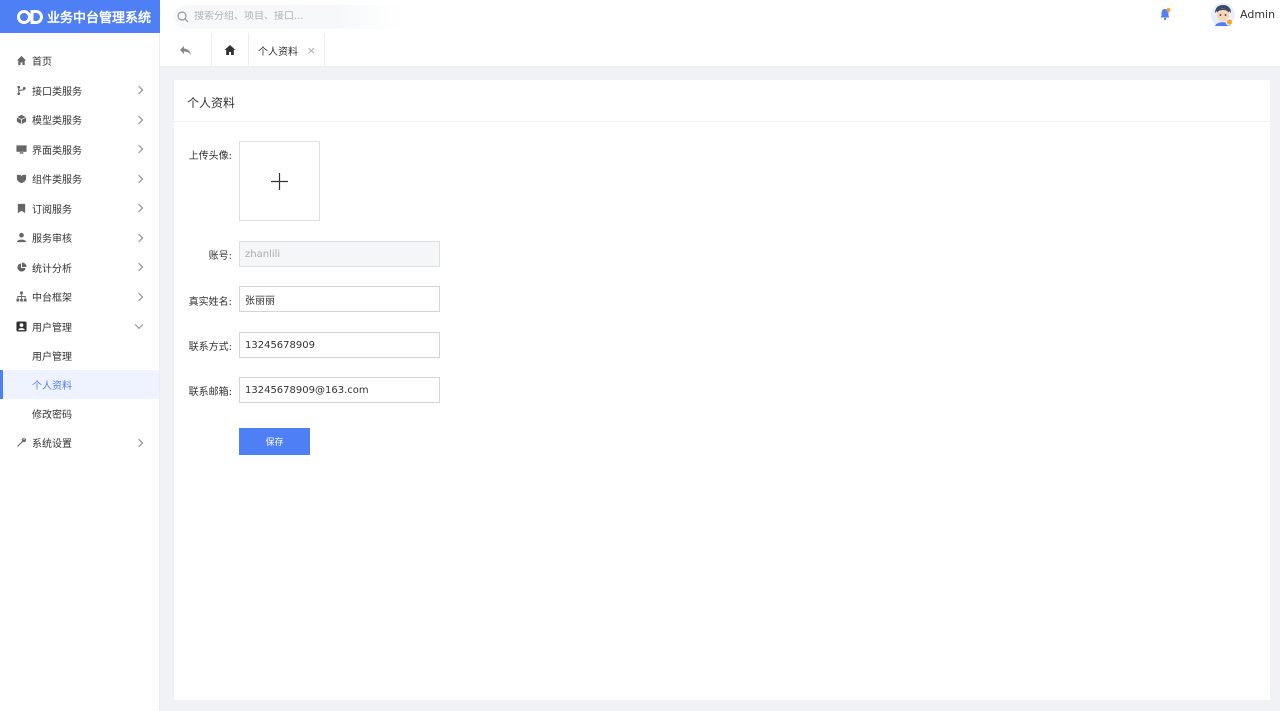  I want to click on sidebar-item-label: 统计分析, so click(52, 269).